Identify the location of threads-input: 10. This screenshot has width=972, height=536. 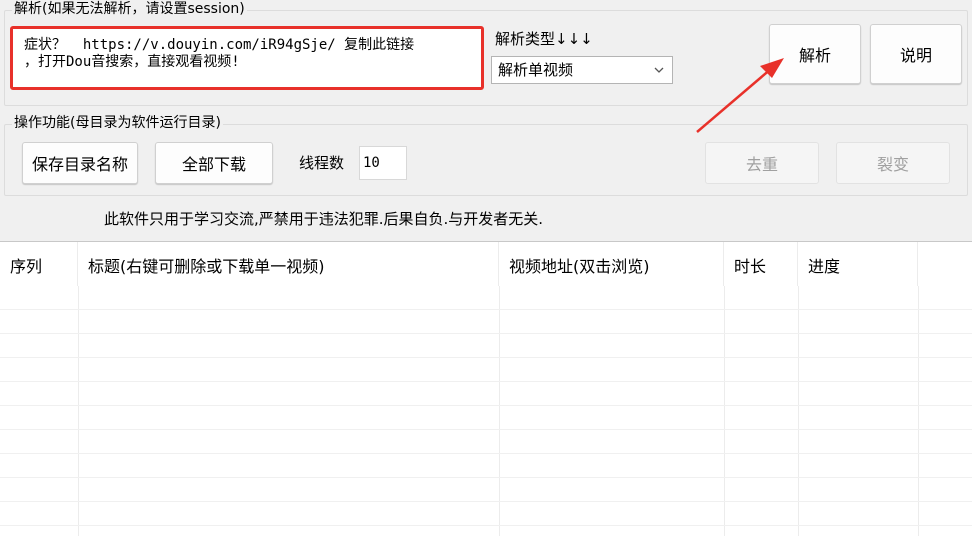
(383, 163).